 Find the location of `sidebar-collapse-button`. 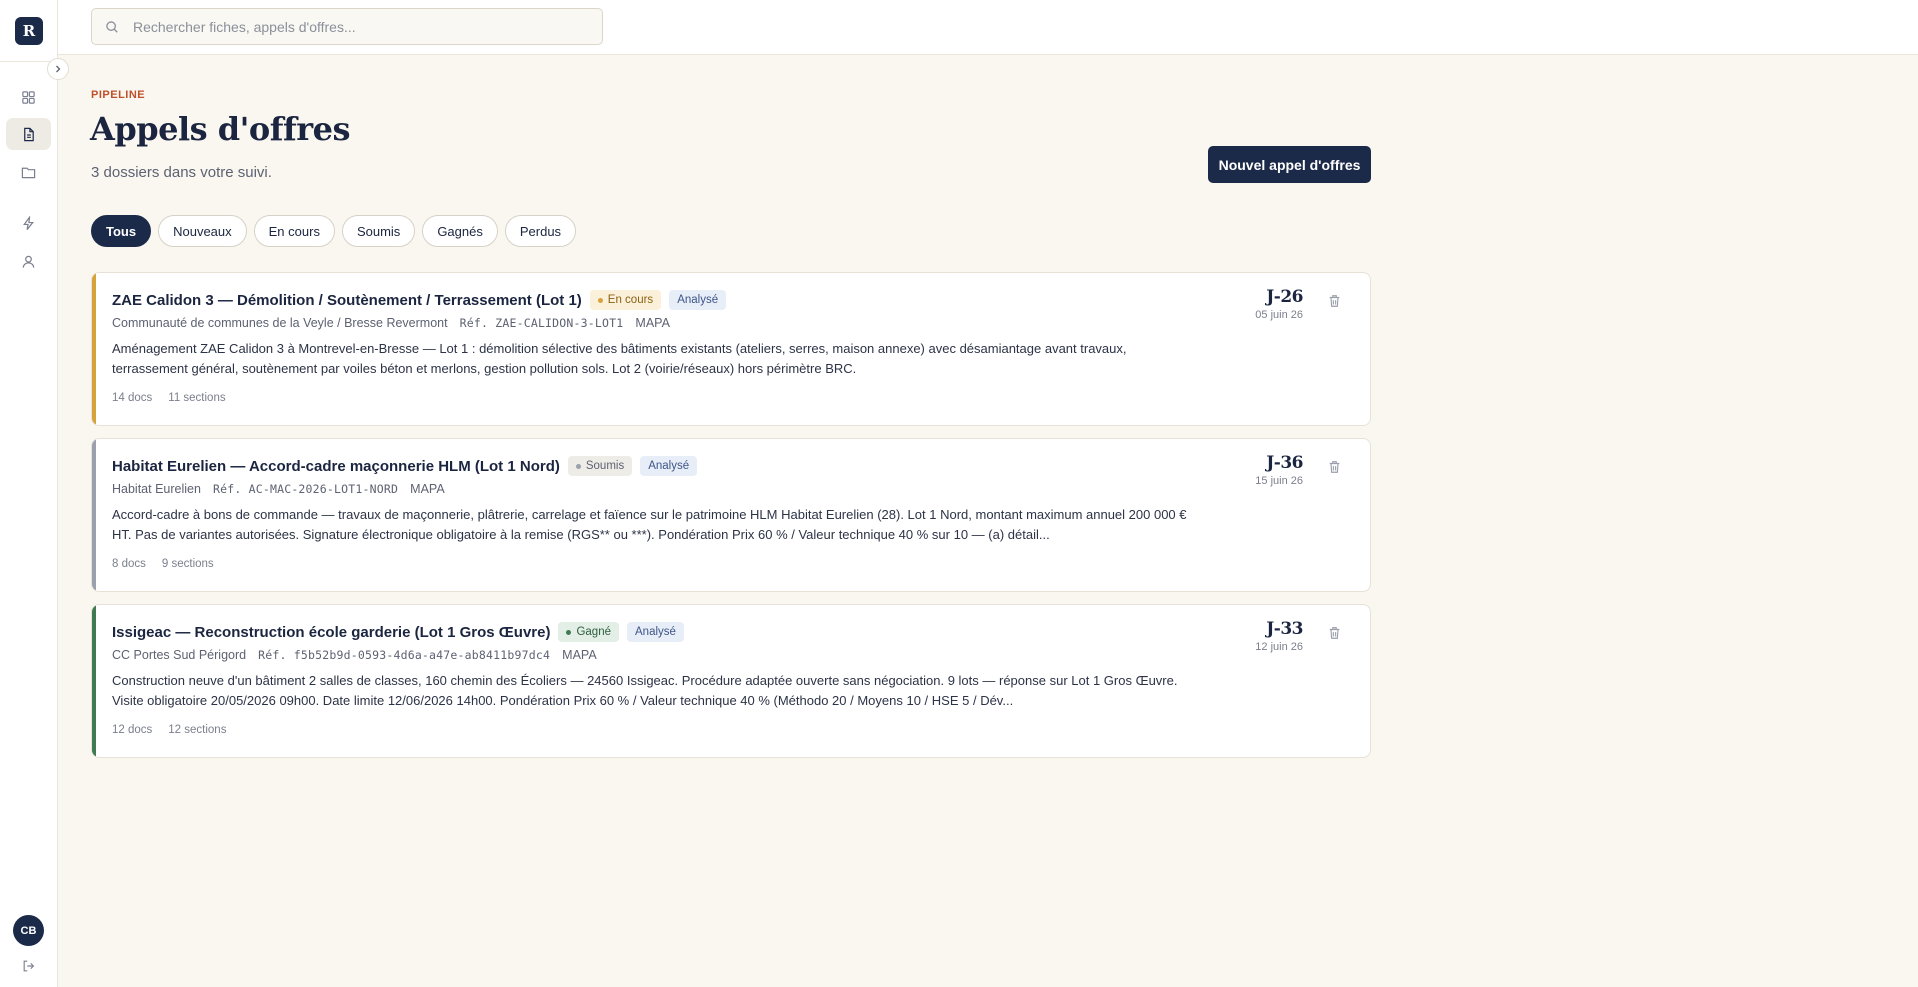

sidebar-collapse-button is located at coordinates (58, 69).